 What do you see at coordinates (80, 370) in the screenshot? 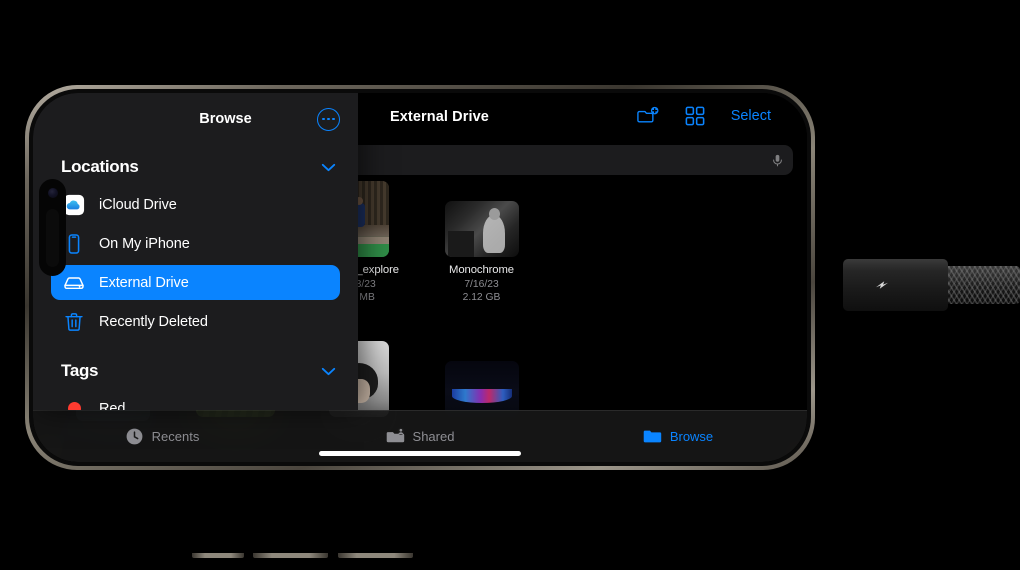
I see `section-title: Tags` at bounding box center [80, 370].